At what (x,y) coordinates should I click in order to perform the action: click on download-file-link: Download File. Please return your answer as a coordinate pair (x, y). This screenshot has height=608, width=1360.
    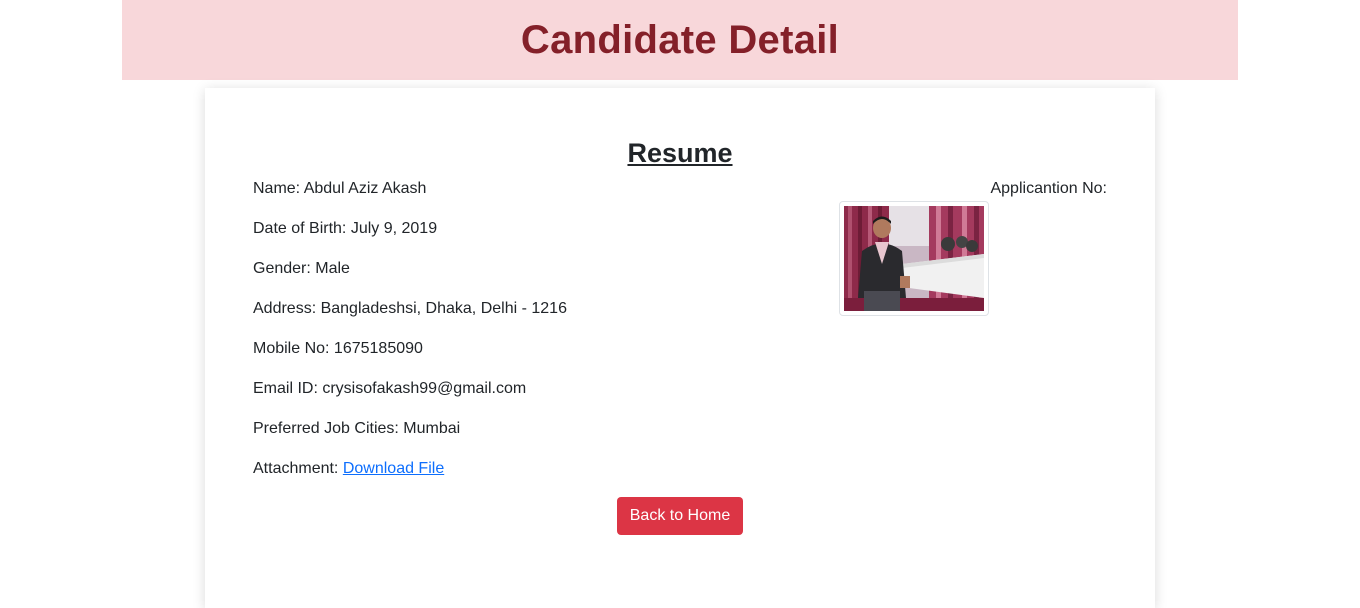
    Looking at the image, I should click on (393, 468).